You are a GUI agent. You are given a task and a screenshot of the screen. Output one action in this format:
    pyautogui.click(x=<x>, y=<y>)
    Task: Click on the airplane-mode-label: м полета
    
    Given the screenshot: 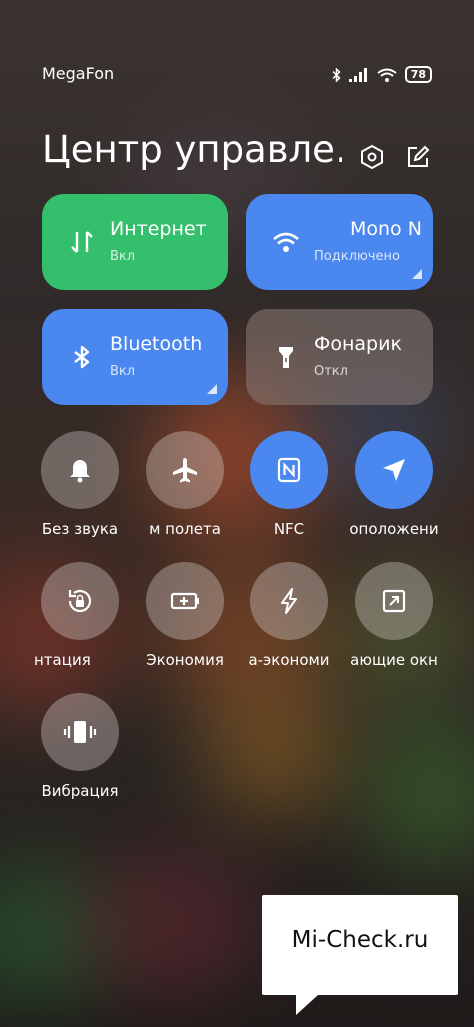 What is the action you would take?
    pyautogui.click(x=185, y=529)
    